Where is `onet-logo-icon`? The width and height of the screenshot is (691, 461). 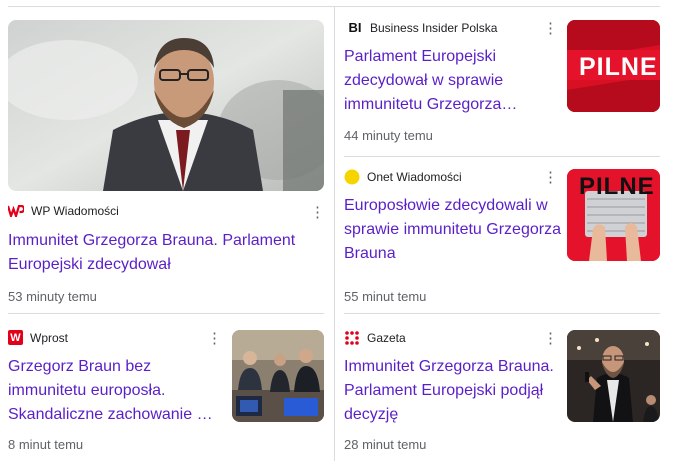 onet-logo-icon is located at coordinates (352, 177).